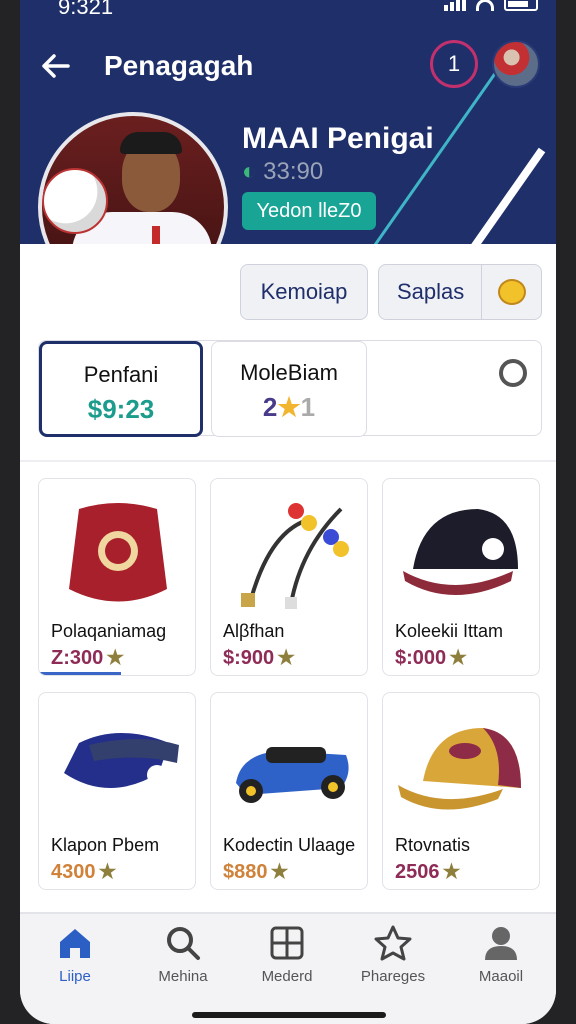 The width and height of the screenshot is (576, 1024). I want to click on tab-home: Liipe, so click(75, 954).